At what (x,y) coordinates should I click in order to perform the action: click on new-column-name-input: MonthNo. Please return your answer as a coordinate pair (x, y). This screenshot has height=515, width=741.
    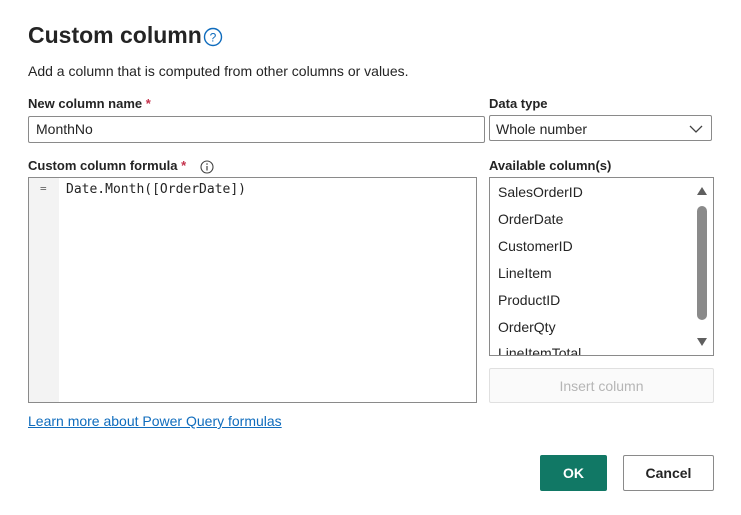
    Looking at the image, I should click on (256, 129).